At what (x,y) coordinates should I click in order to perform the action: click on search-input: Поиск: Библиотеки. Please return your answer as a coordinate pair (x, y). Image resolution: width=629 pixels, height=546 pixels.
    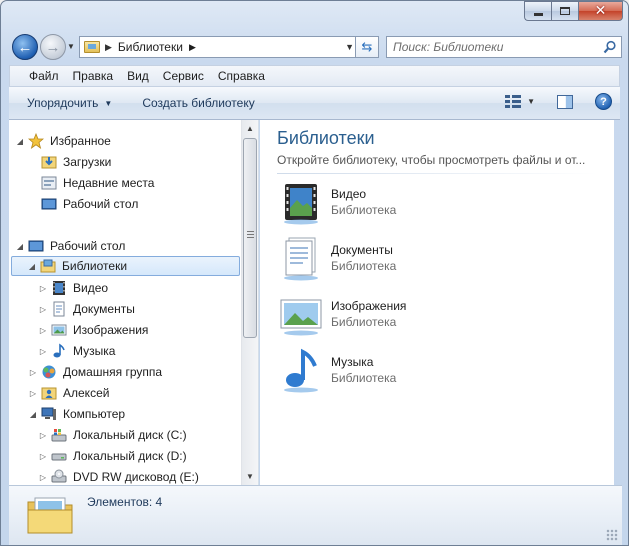
    Looking at the image, I should click on (504, 47).